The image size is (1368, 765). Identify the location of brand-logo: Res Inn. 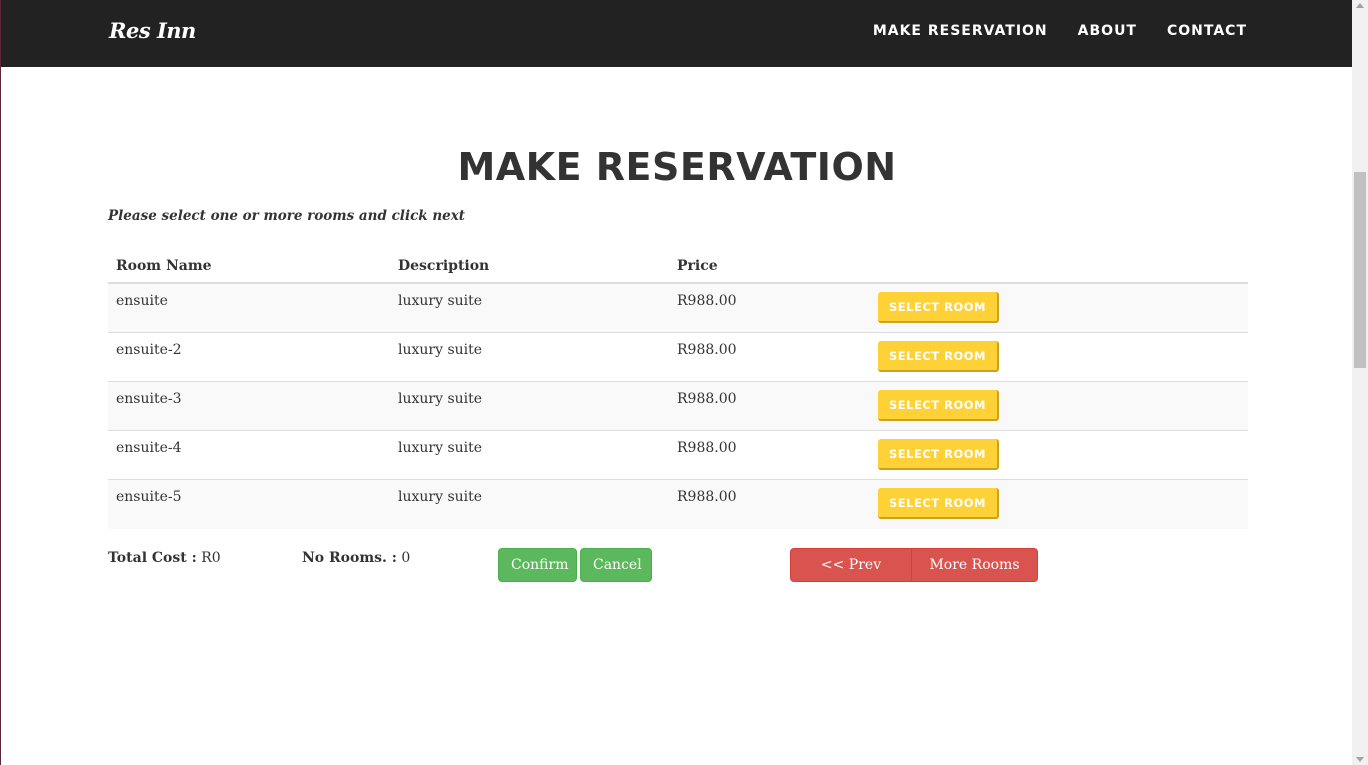
(152, 30).